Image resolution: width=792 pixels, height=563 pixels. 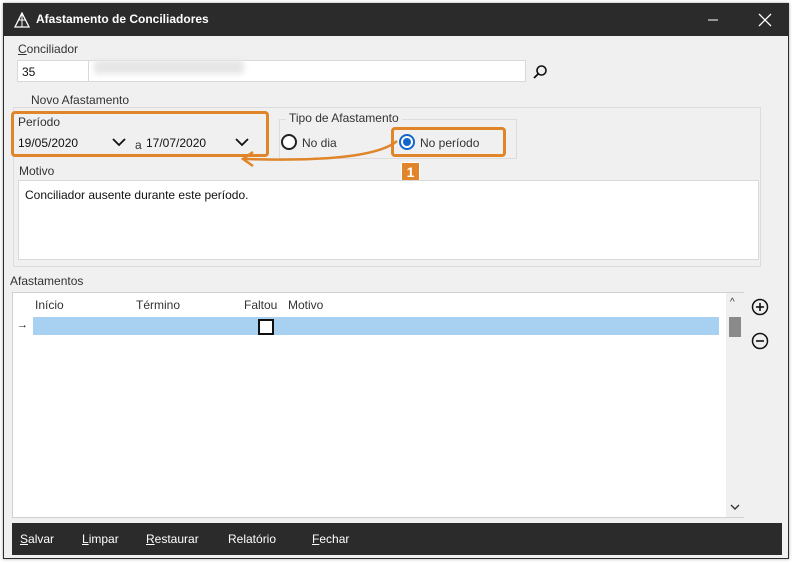 I want to click on motivo-label: Motivo, so click(x=37, y=171).